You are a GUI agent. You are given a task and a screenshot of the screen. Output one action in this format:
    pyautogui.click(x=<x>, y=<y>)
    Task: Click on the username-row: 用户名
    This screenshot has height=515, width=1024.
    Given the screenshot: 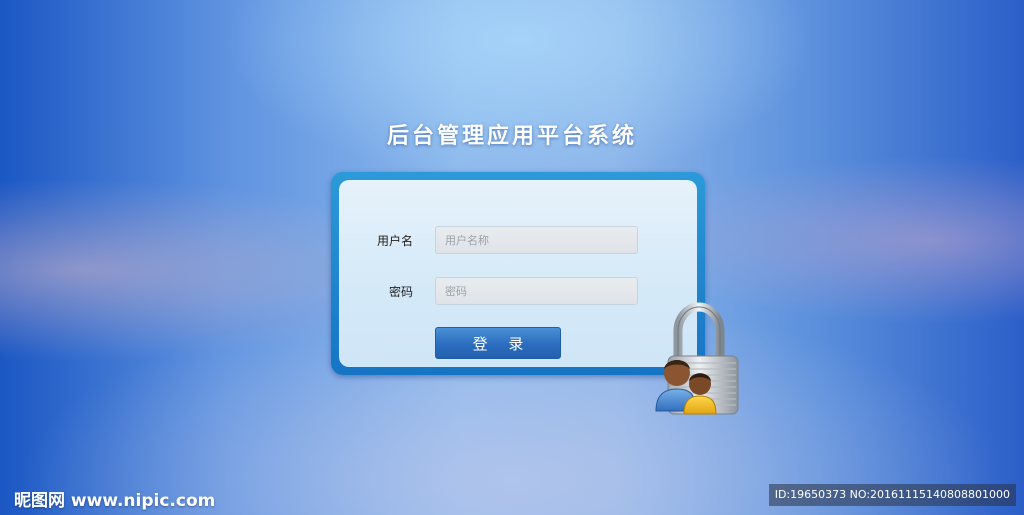 What is the action you would take?
    pyautogui.click(x=518, y=240)
    